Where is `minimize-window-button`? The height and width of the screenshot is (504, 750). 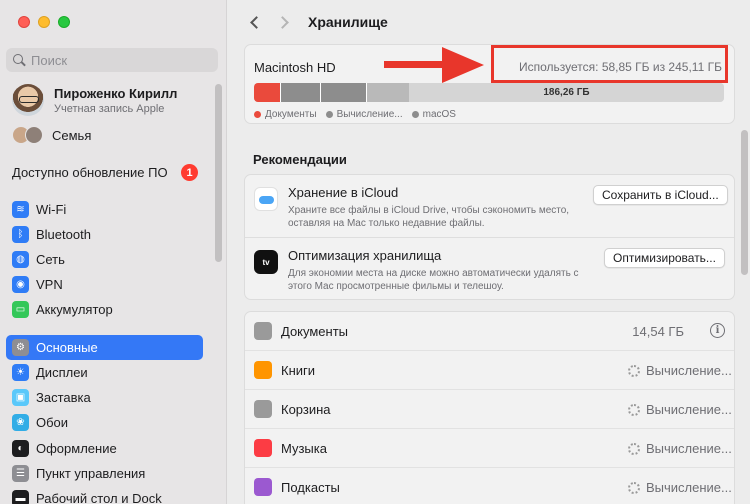 minimize-window-button is located at coordinates (44, 22).